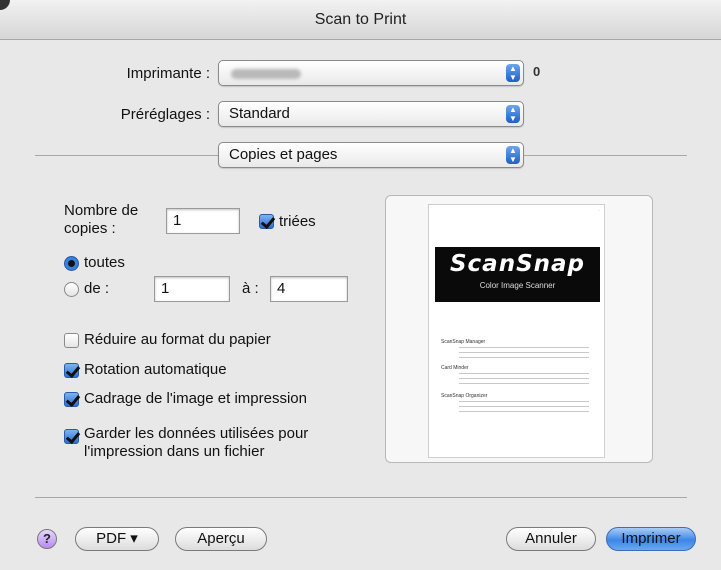 This screenshot has height=570, width=721. Describe the element at coordinates (126, 155) in the screenshot. I see `separator-left` at that location.